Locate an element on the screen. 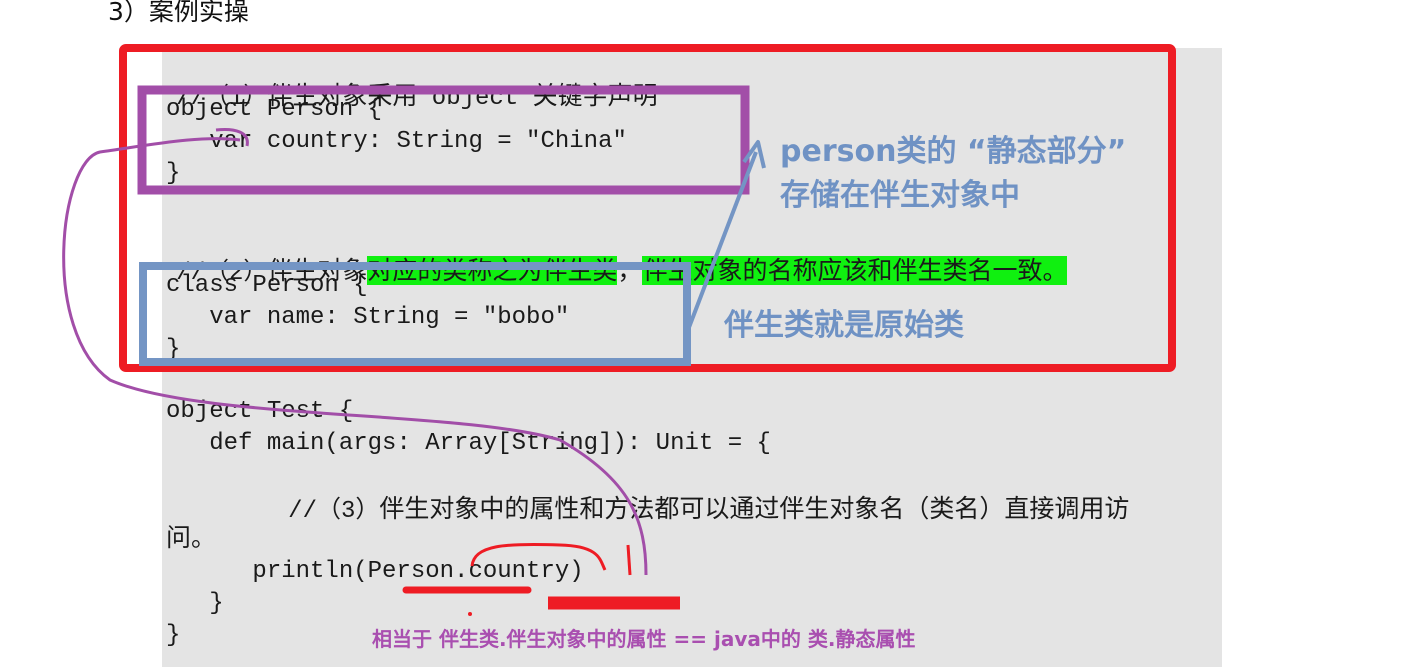 This screenshot has height=667, width=1404. red-connector is located at coordinates (538, 556).